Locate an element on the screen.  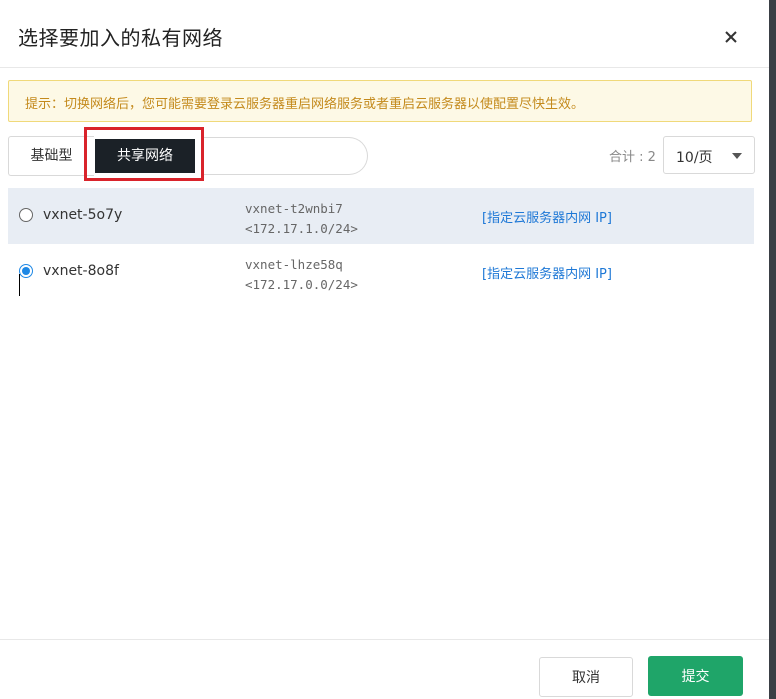
dialog-footer: 取消 提交 is located at coordinates (384, 669).